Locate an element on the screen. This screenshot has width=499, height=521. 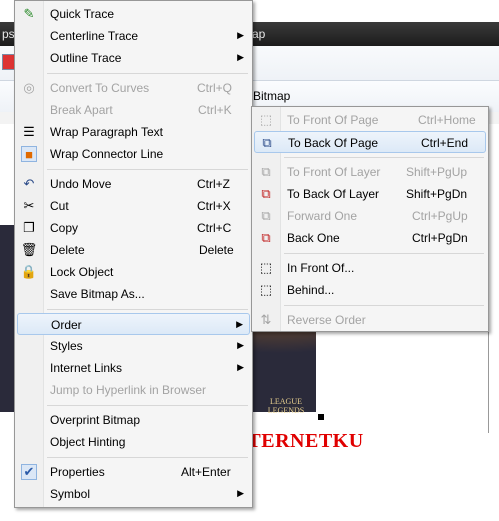
menu-item-to-front-of-layer: ⧉ To Front Of Layer Shift+PgUp is located at coordinates (370, 172).